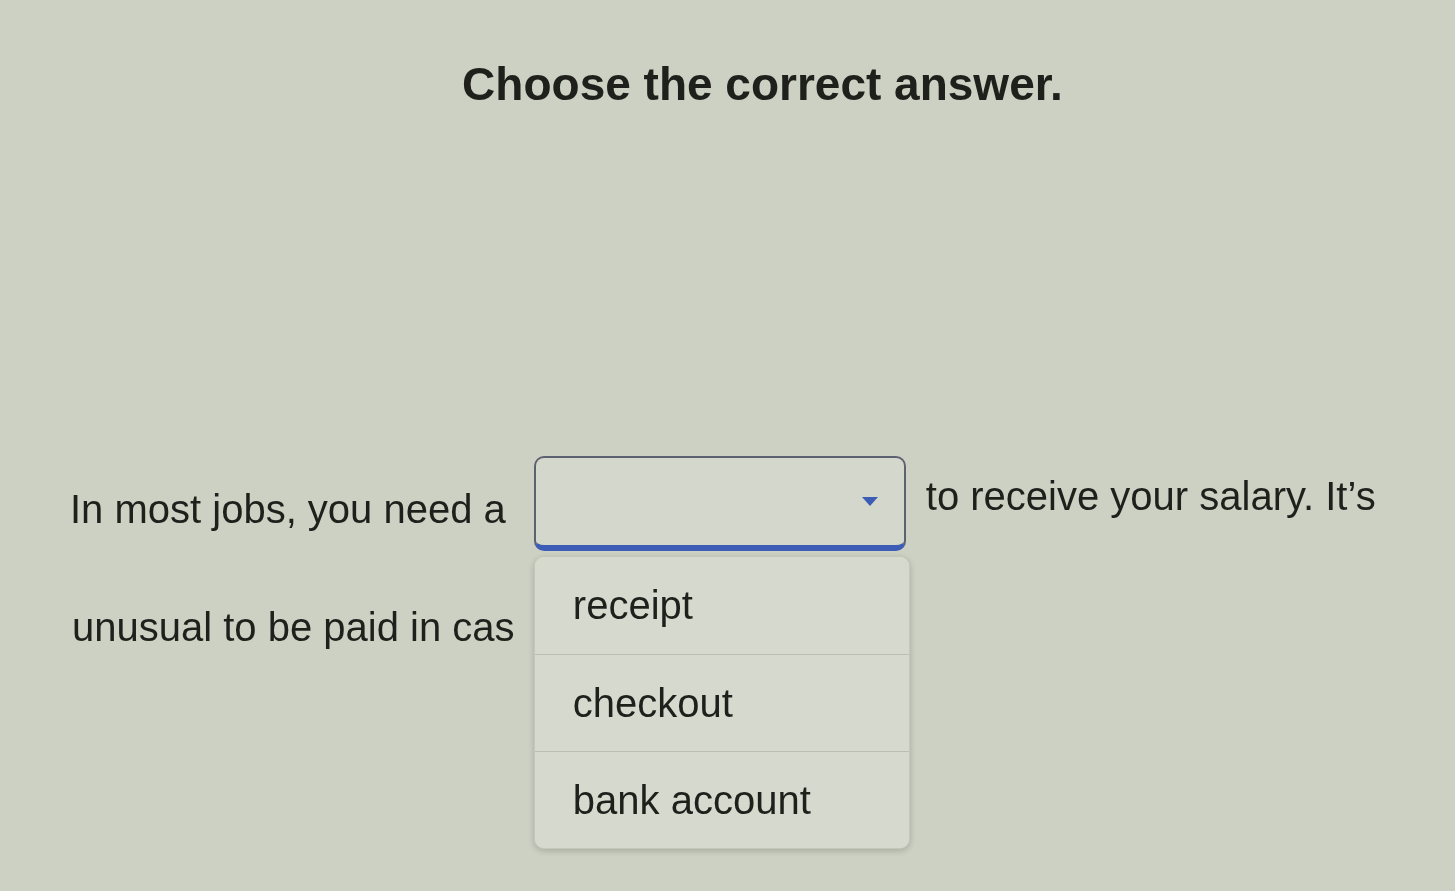 Image resolution: width=1455 pixels, height=891 pixels. Describe the element at coordinates (721, 799) in the screenshot. I see `dropdown-option: bank account` at that location.